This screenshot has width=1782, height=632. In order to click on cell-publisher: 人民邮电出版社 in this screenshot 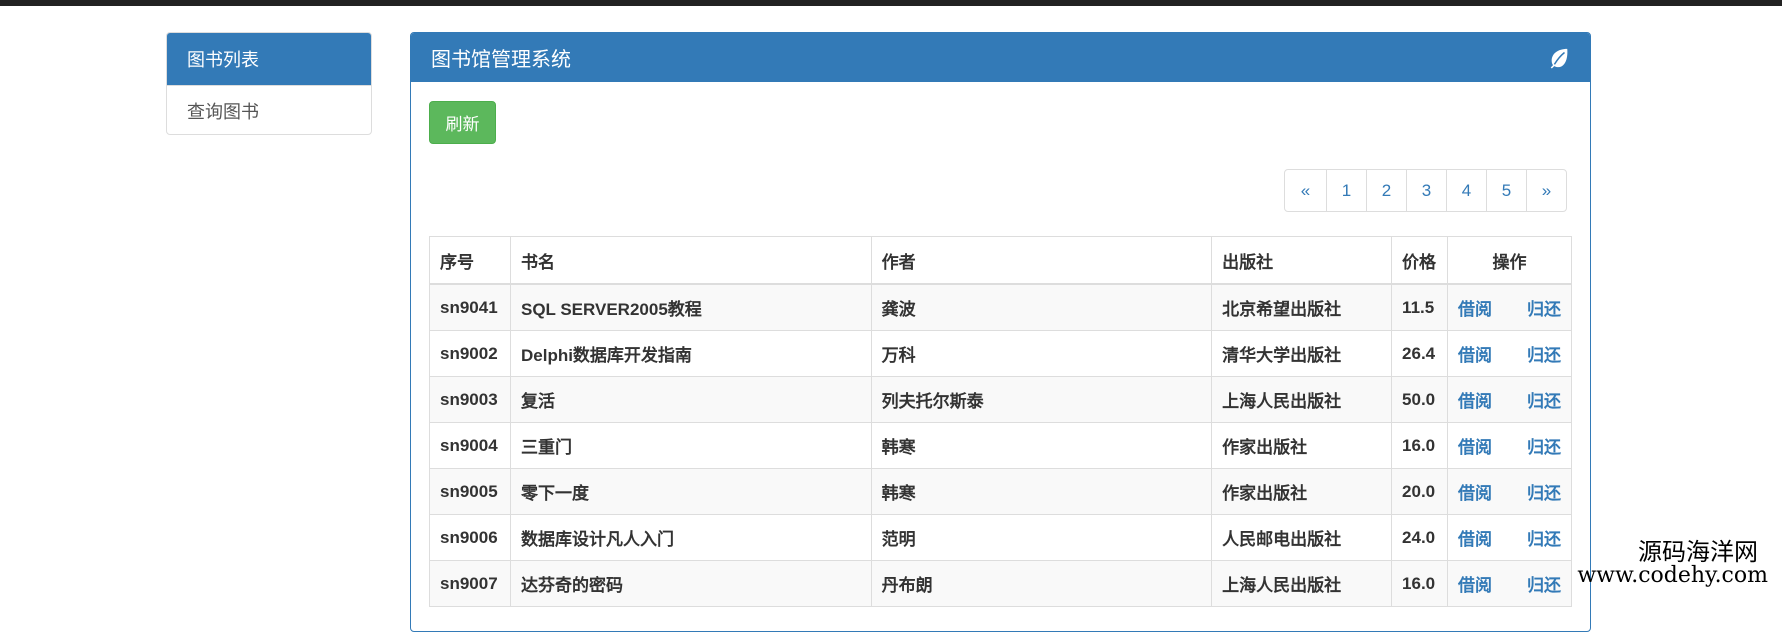, I will do `click(1302, 537)`.